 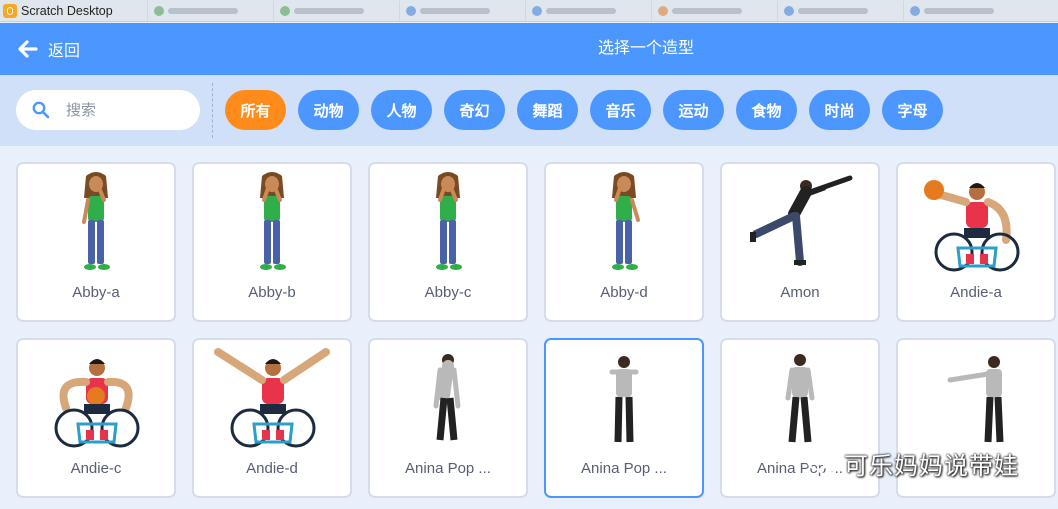 I want to click on search-box, so click(x=108, y=110).